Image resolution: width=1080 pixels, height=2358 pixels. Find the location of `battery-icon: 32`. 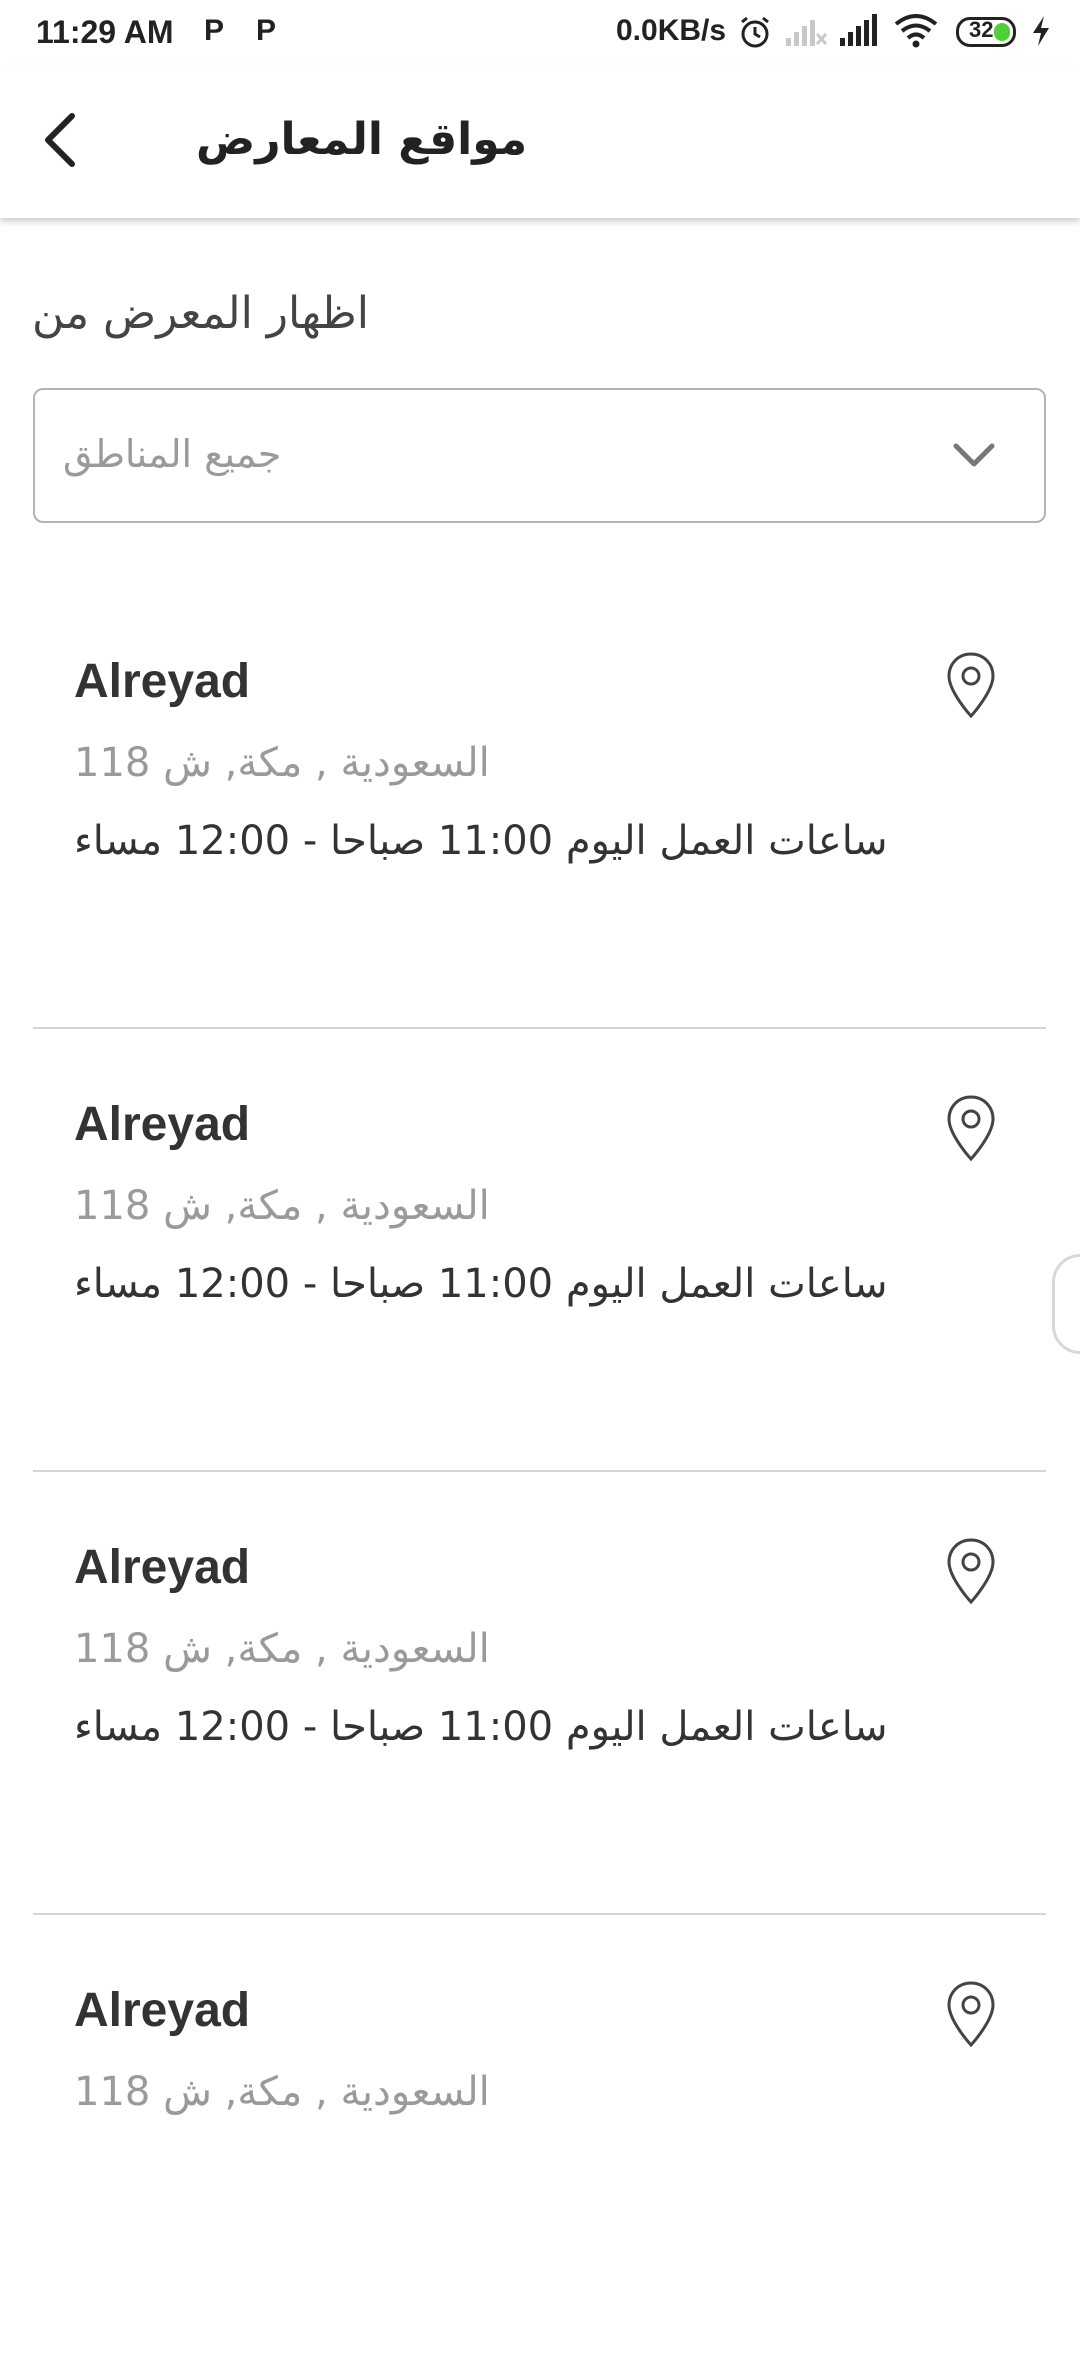

battery-icon: 32 is located at coordinates (986, 32).